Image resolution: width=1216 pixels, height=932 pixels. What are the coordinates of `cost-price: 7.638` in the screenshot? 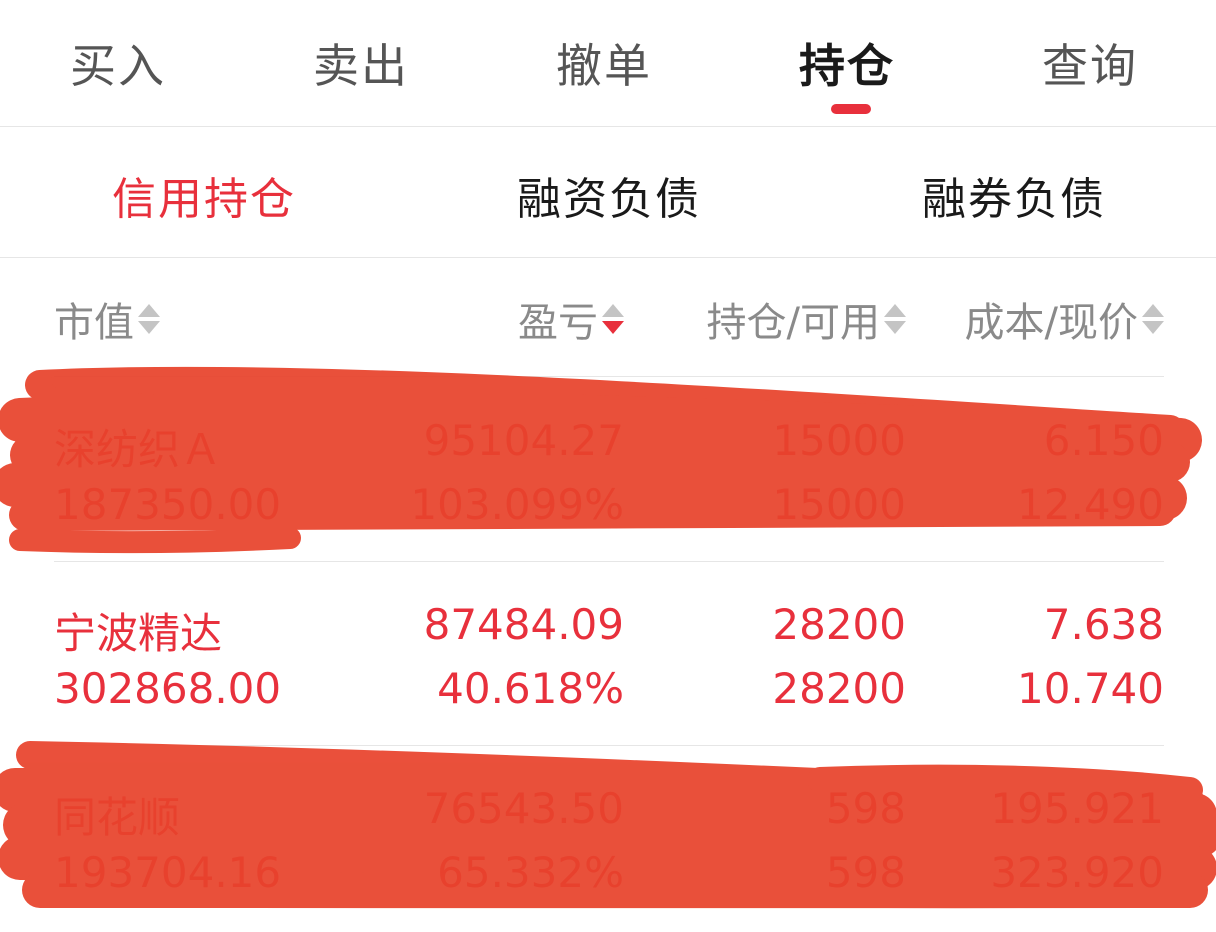 It's located at (1103, 624).